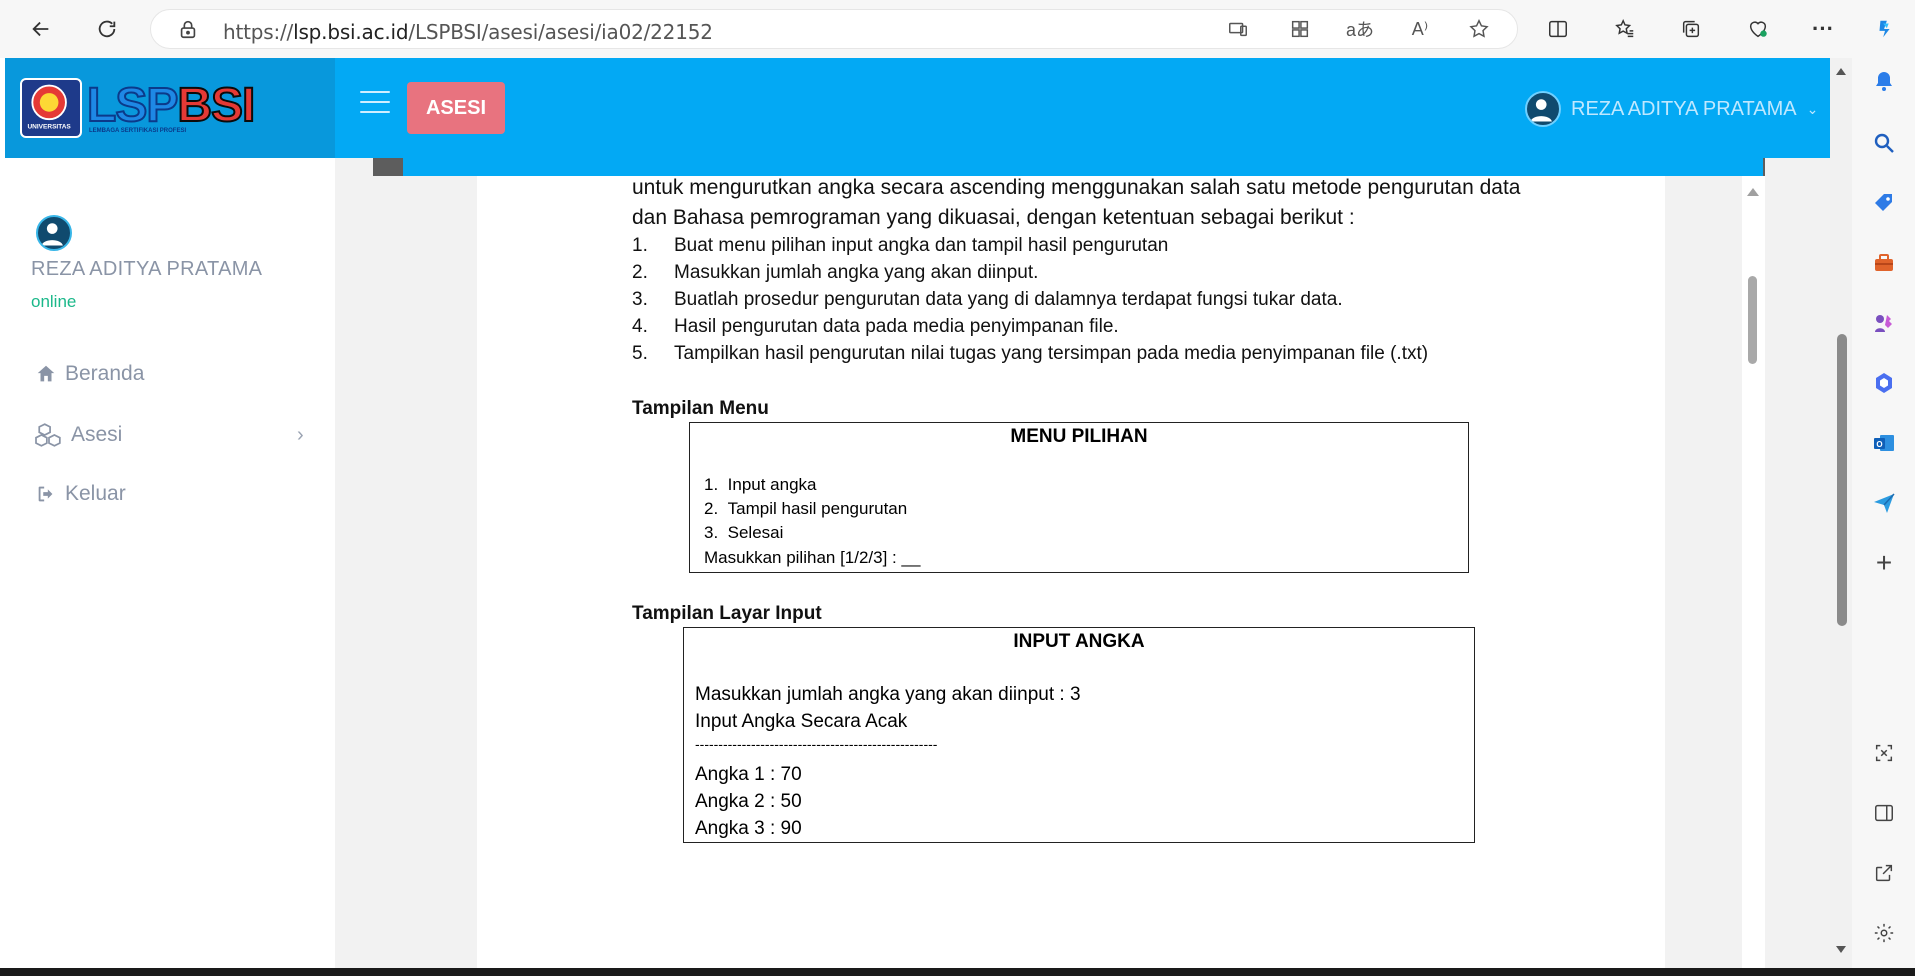  Describe the element at coordinates (375, 103) in the screenshot. I see `hamburger-menu-icon` at that location.